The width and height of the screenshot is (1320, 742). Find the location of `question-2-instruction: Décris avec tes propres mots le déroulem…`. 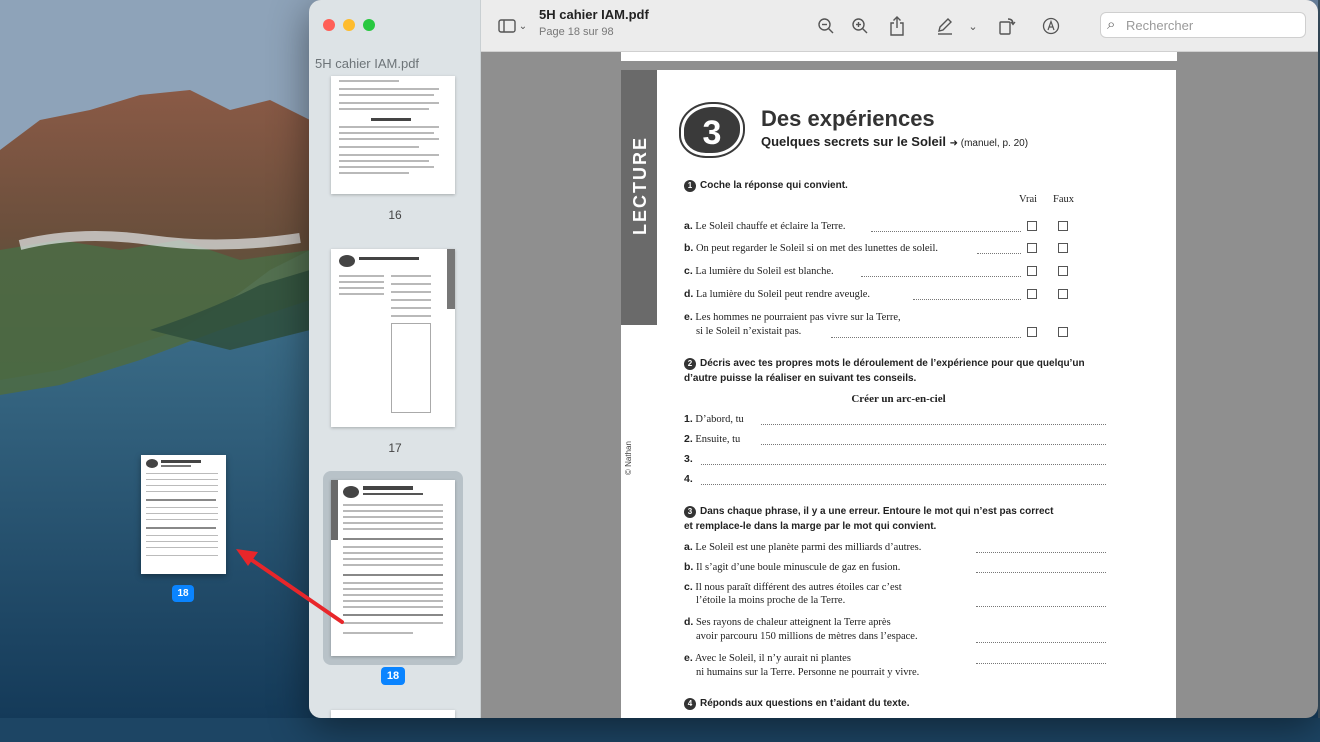

question-2-instruction: Décris avec tes propres mots le déroulem… is located at coordinates (892, 363).